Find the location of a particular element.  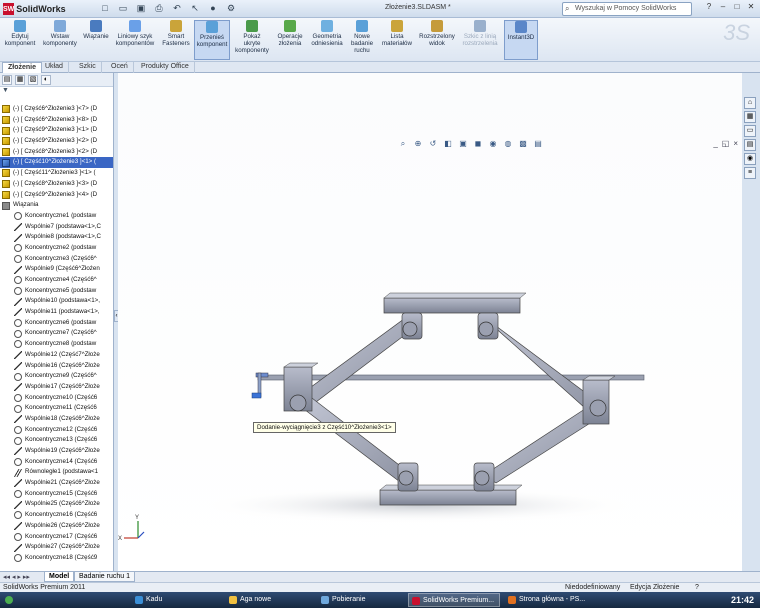

tab-3: Oceń is located at coordinates (120, 67).